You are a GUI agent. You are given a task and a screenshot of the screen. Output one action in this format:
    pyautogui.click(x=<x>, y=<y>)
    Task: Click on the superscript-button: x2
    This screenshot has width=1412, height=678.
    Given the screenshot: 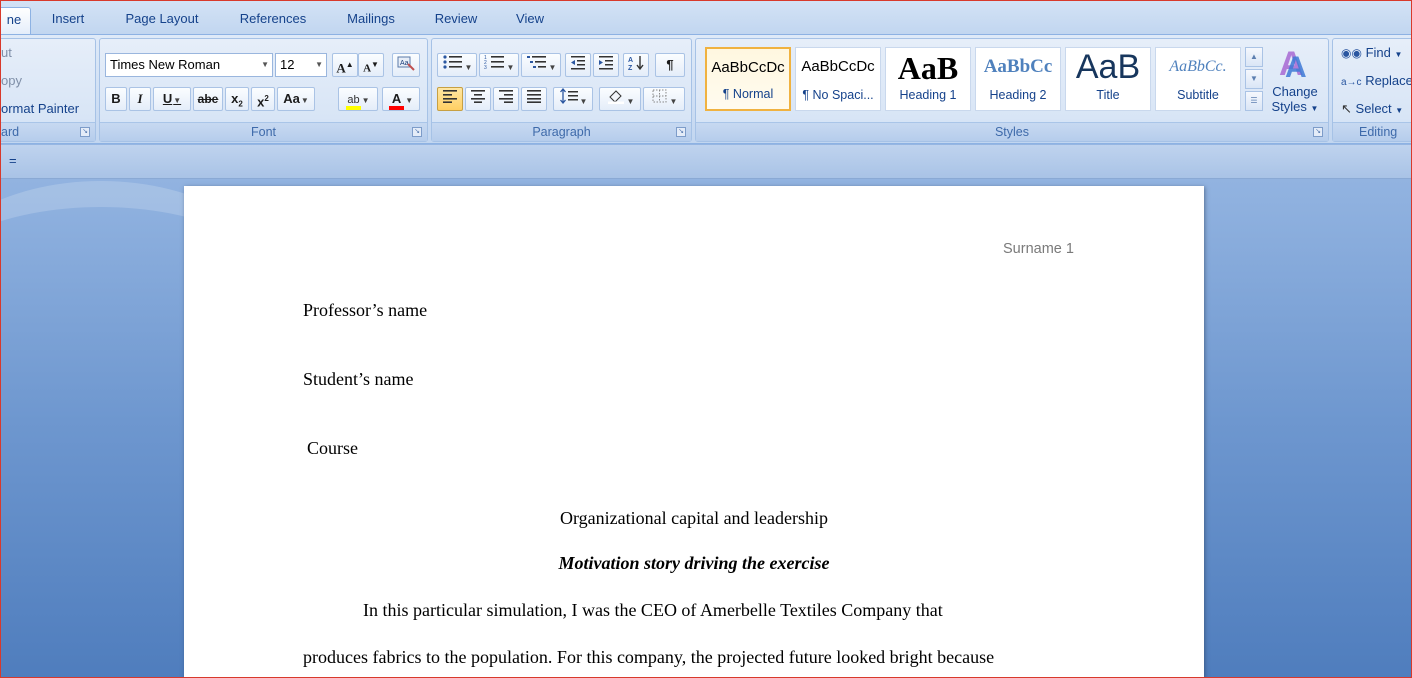 What is the action you would take?
    pyautogui.click(x=263, y=99)
    